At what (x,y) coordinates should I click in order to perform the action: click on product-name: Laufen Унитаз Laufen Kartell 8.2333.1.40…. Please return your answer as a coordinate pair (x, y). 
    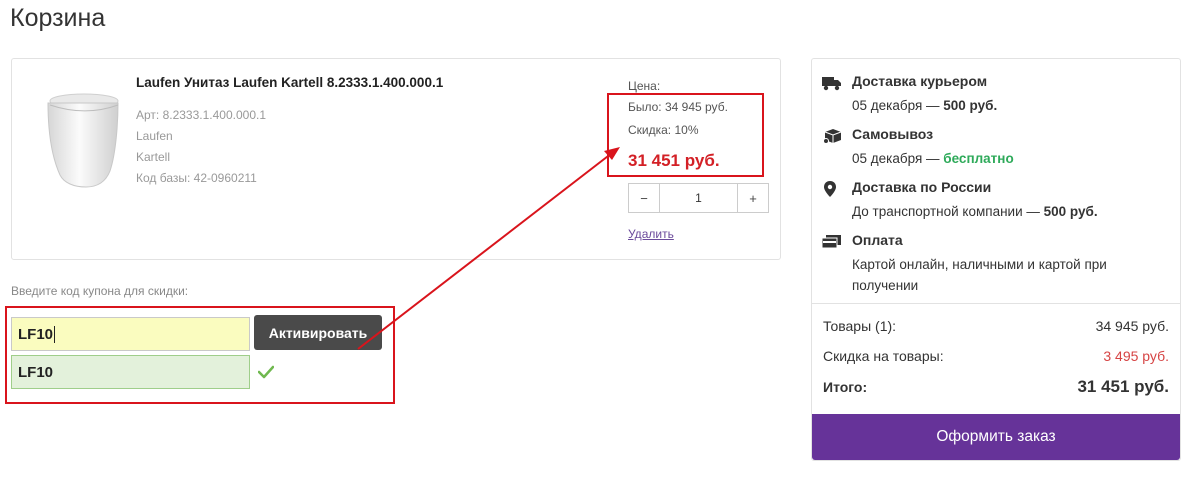
    Looking at the image, I should click on (289, 82).